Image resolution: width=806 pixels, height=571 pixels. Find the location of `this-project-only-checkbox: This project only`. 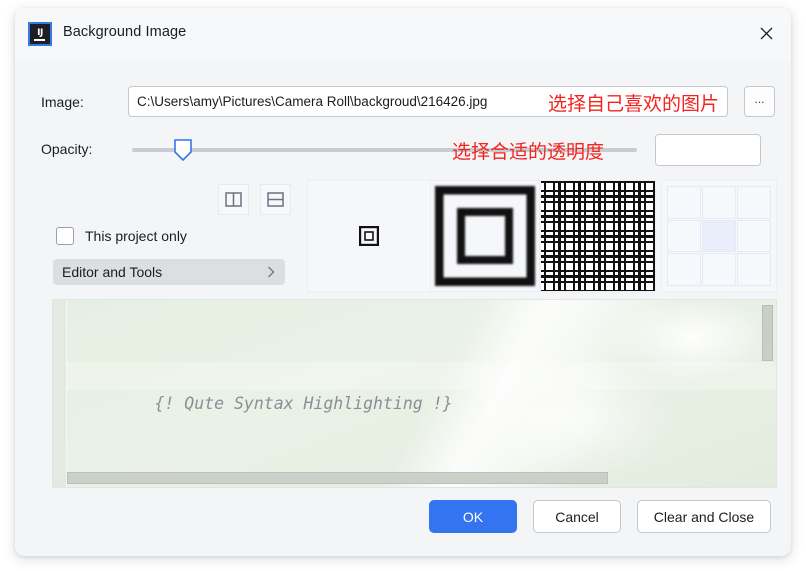

this-project-only-checkbox: This project only is located at coordinates (121, 236).